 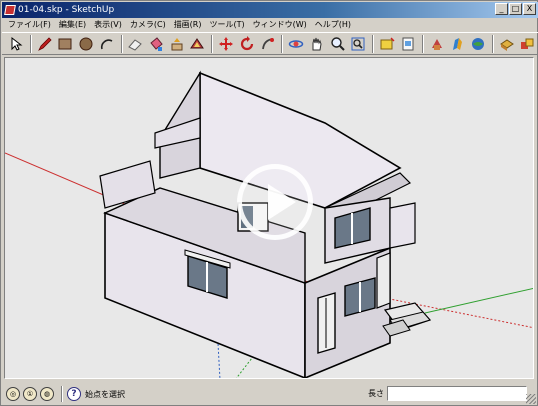 What do you see at coordinates (156, 44) in the screenshot?
I see `paint-bucket-icon` at bounding box center [156, 44].